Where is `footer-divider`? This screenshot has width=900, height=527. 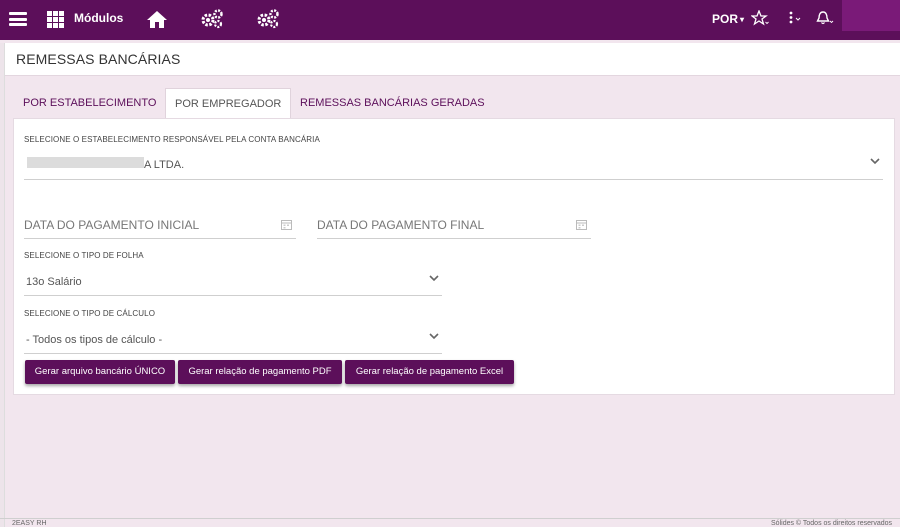
footer-divider is located at coordinates (450, 518).